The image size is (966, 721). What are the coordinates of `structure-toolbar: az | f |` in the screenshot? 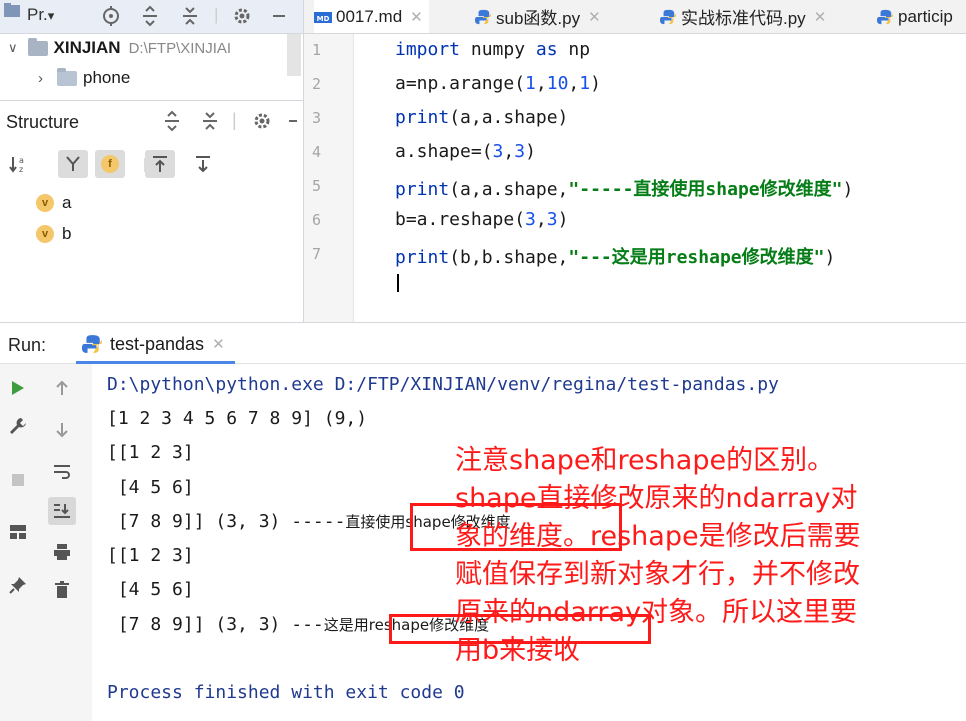 It's located at (151, 164).